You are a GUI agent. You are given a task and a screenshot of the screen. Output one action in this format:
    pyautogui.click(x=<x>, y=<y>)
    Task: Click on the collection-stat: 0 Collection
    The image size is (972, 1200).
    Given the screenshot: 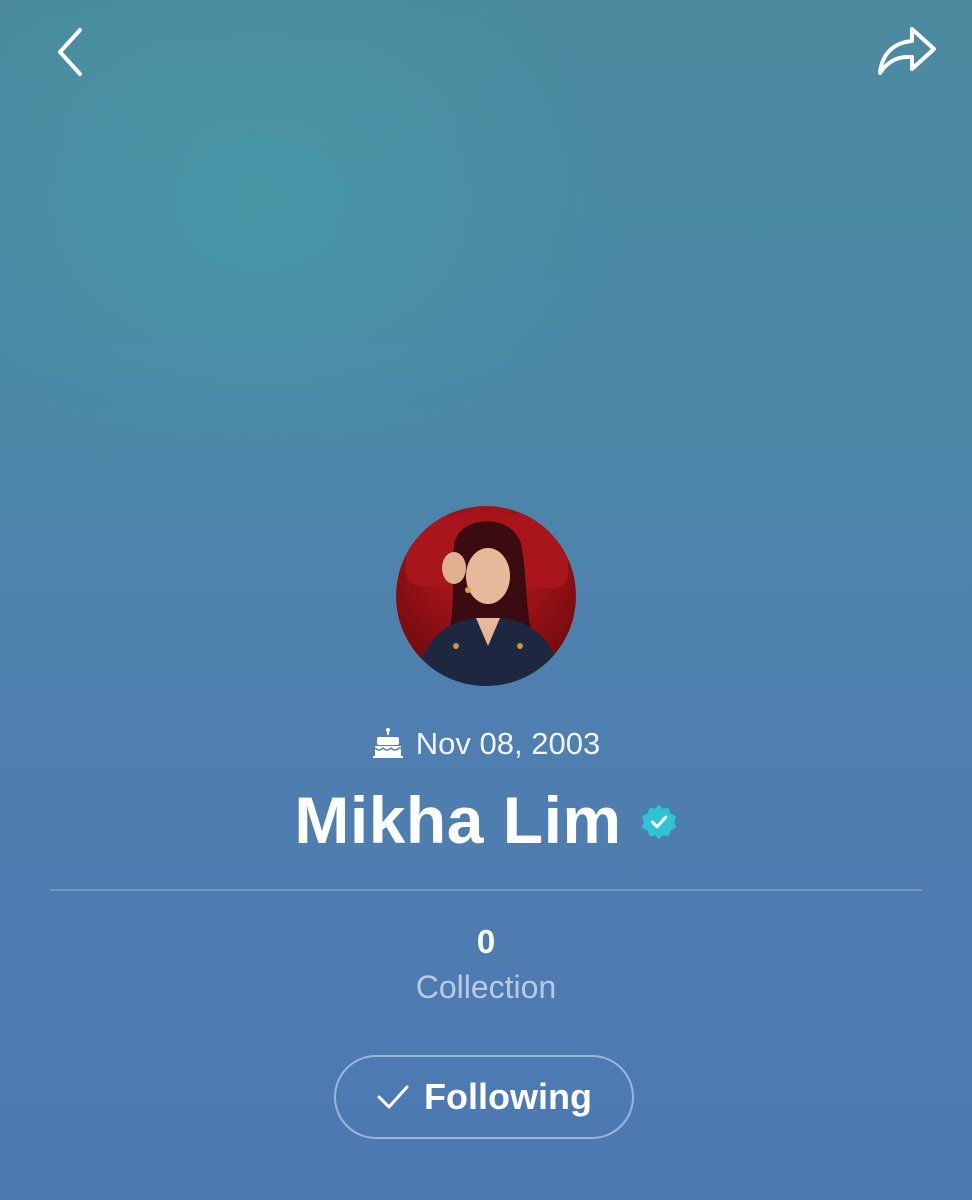 What is the action you would take?
    pyautogui.click(x=486, y=963)
    